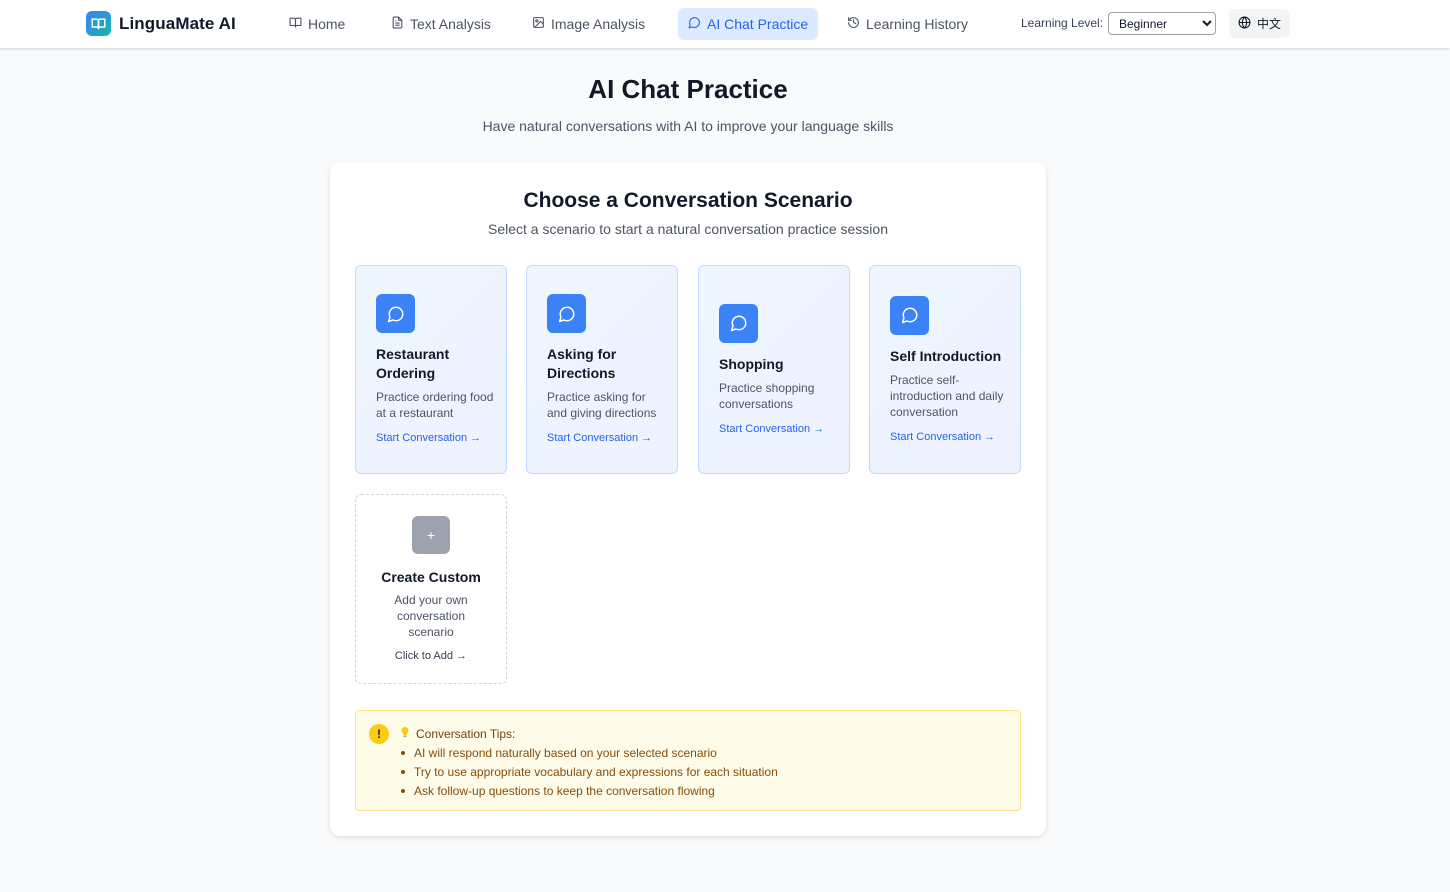 The image size is (1450, 892). I want to click on nav-learning-history: Learning History, so click(907, 24).